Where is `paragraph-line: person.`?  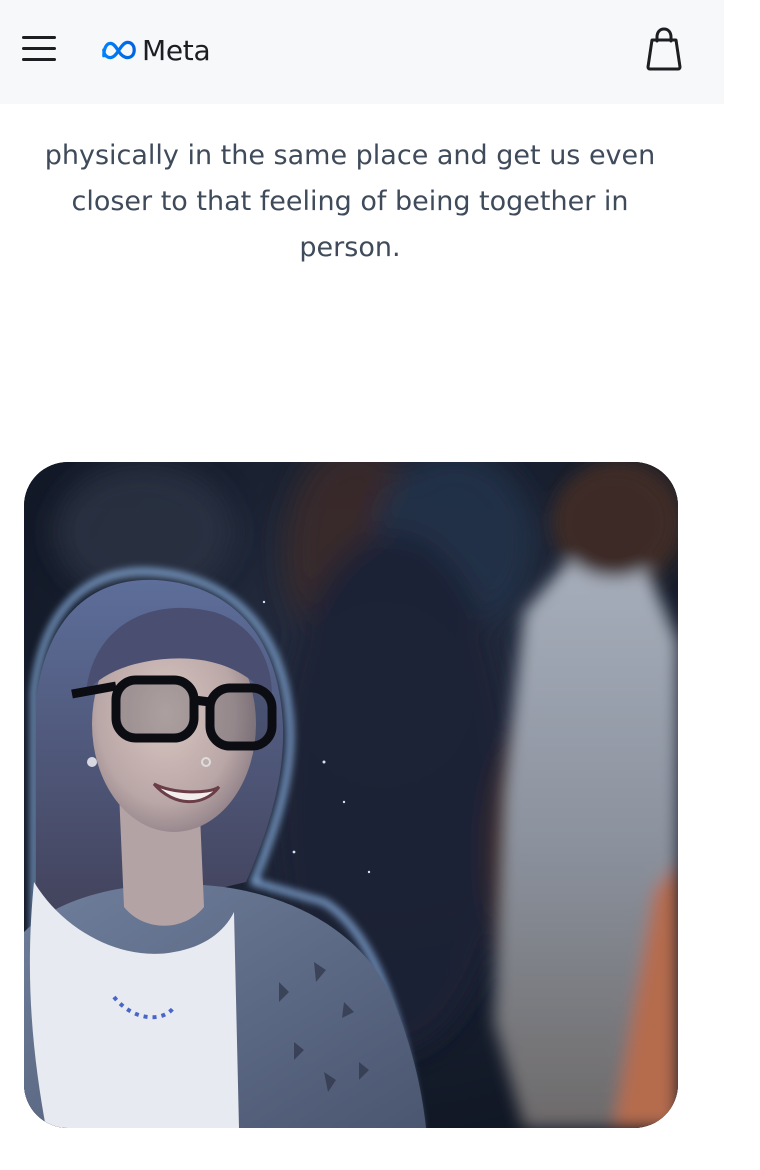 paragraph-line: person. is located at coordinates (350, 247).